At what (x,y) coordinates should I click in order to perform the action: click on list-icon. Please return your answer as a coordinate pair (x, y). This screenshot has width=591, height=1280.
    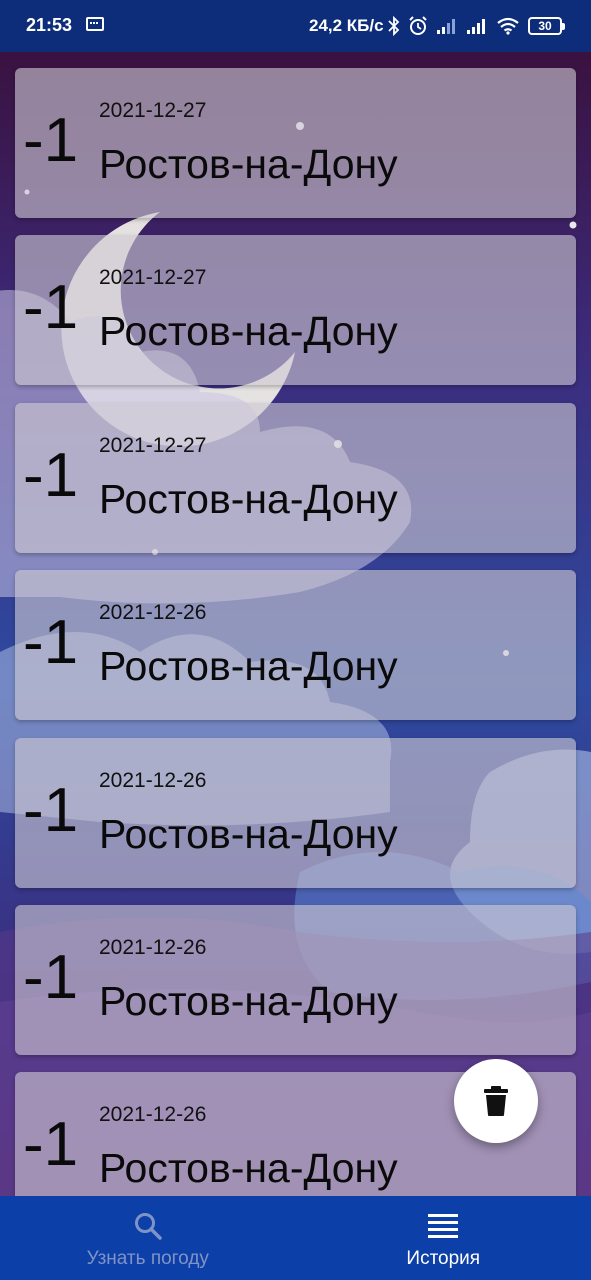
    Looking at the image, I should click on (443, 1226).